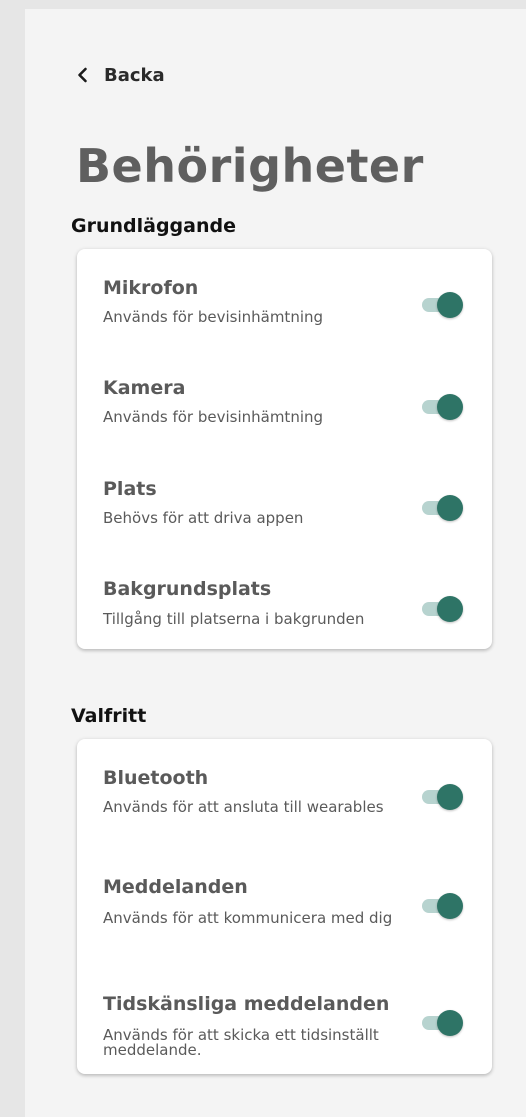 The height and width of the screenshot is (1117, 526). I want to click on permission-row-camera: Kamera Används för bevisinhämtning, so click(284, 397).